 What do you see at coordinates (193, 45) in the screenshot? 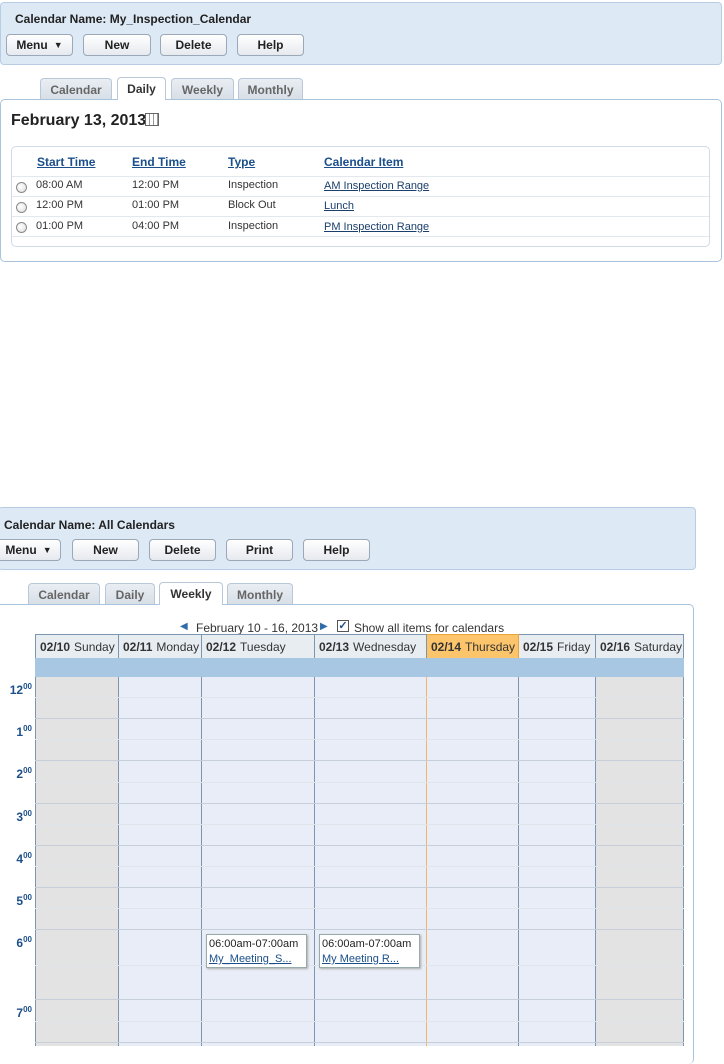
I see `top-delete-button: Delete` at bounding box center [193, 45].